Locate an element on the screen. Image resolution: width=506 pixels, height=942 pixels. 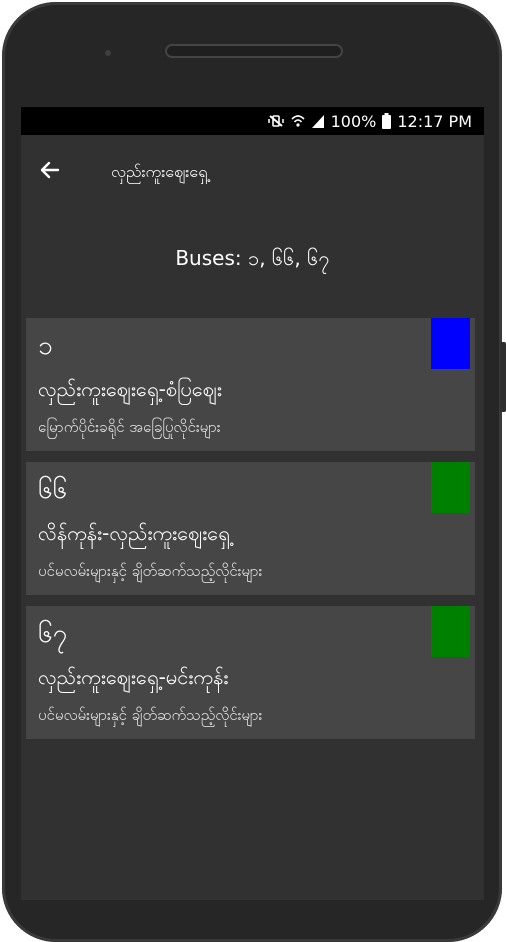
route-name: လိန်ကုန်း-လှည်းကူးဈေးရှေ့ is located at coordinates (134, 533).